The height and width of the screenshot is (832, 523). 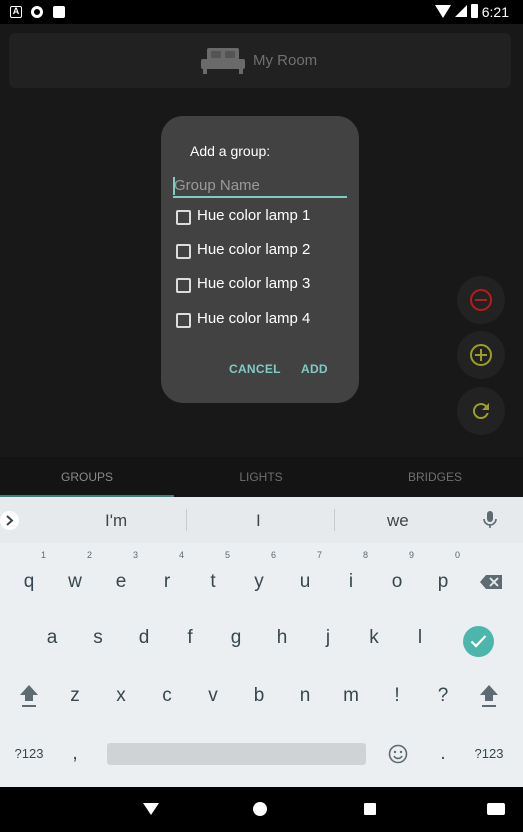 I want to click on add-button, so click(x=481, y=355).